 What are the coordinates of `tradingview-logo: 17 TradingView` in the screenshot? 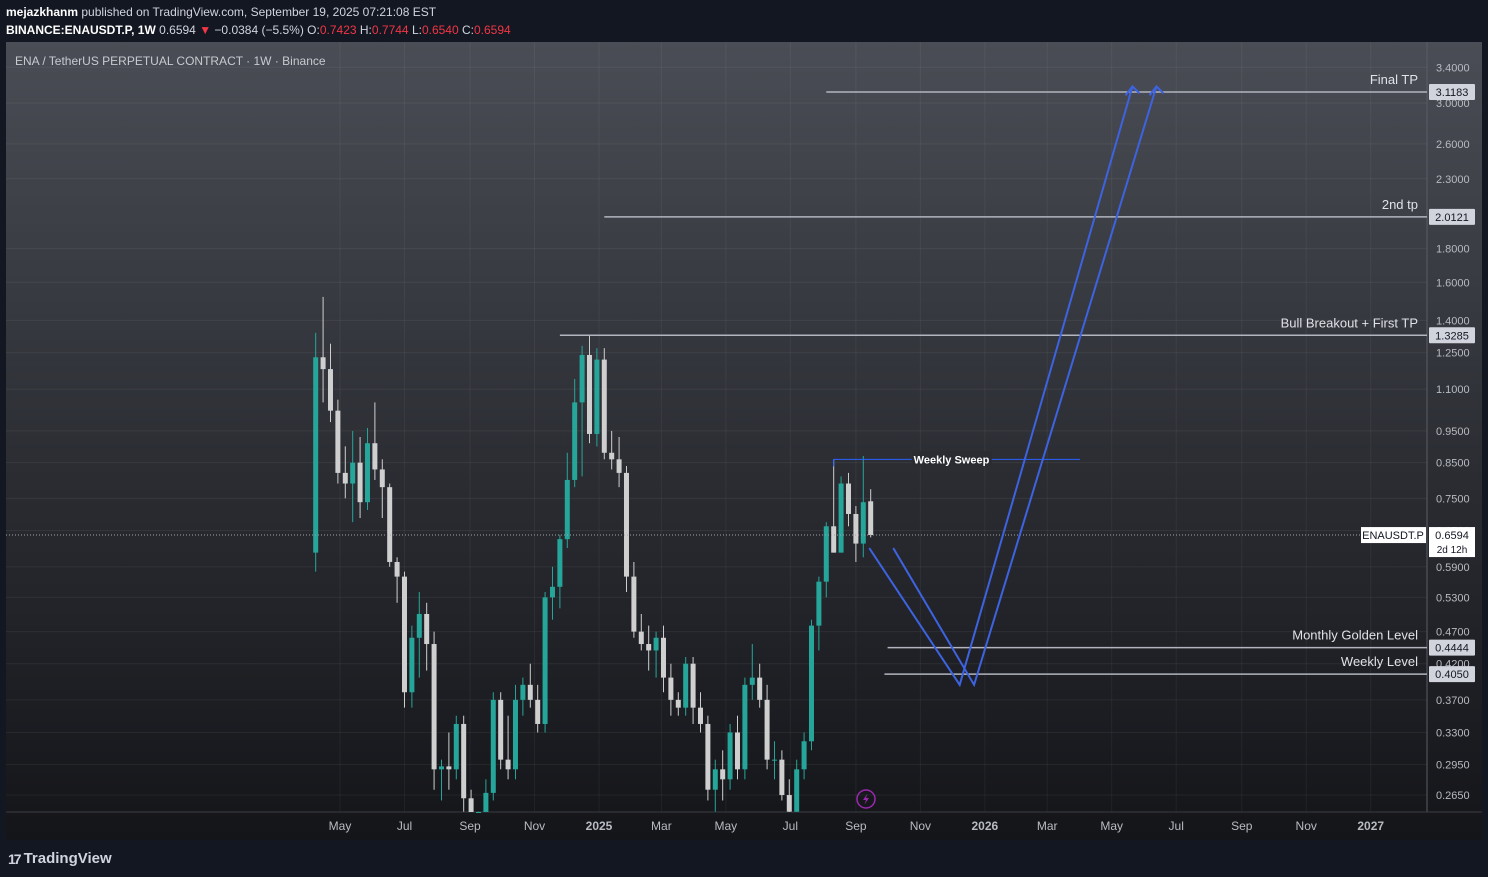 It's located at (60, 858).